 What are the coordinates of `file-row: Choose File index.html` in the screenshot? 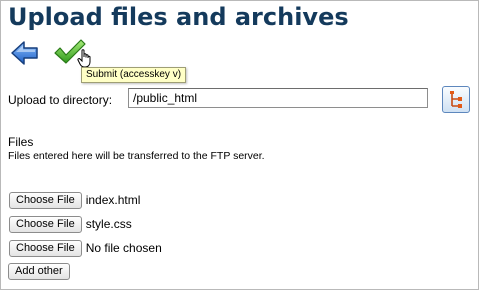 It's located at (74, 201).